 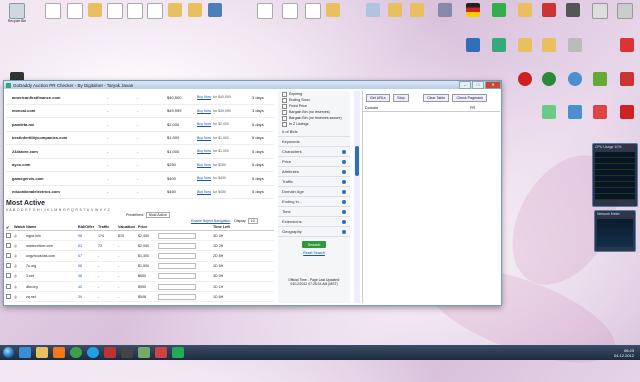 What do you see at coordinates (175, 227) in the screenshot?
I see `col-price: Price` at bounding box center [175, 227].